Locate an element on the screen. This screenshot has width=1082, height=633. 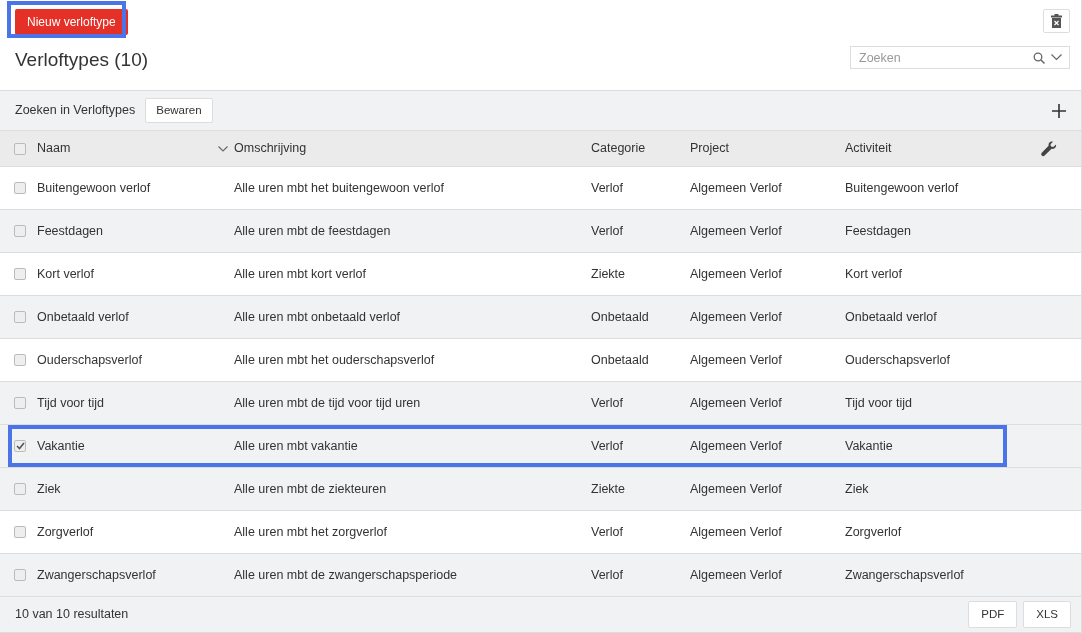
column-header: Project is located at coordinates (767, 148).